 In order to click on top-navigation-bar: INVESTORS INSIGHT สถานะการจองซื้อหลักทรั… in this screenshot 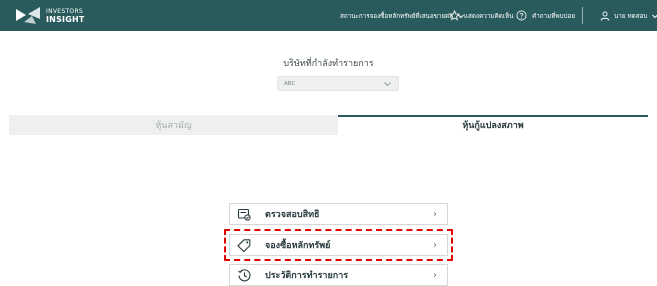, I will do `click(328, 15)`.